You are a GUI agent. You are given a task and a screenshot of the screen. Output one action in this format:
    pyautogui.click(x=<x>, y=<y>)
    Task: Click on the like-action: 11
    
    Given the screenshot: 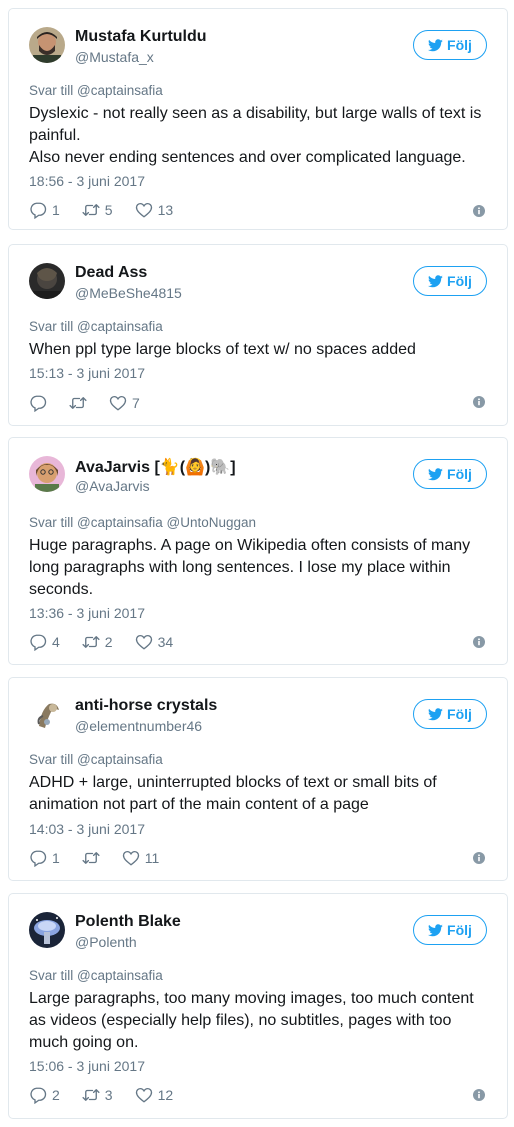 What is the action you would take?
    pyautogui.click(x=140, y=858)
    